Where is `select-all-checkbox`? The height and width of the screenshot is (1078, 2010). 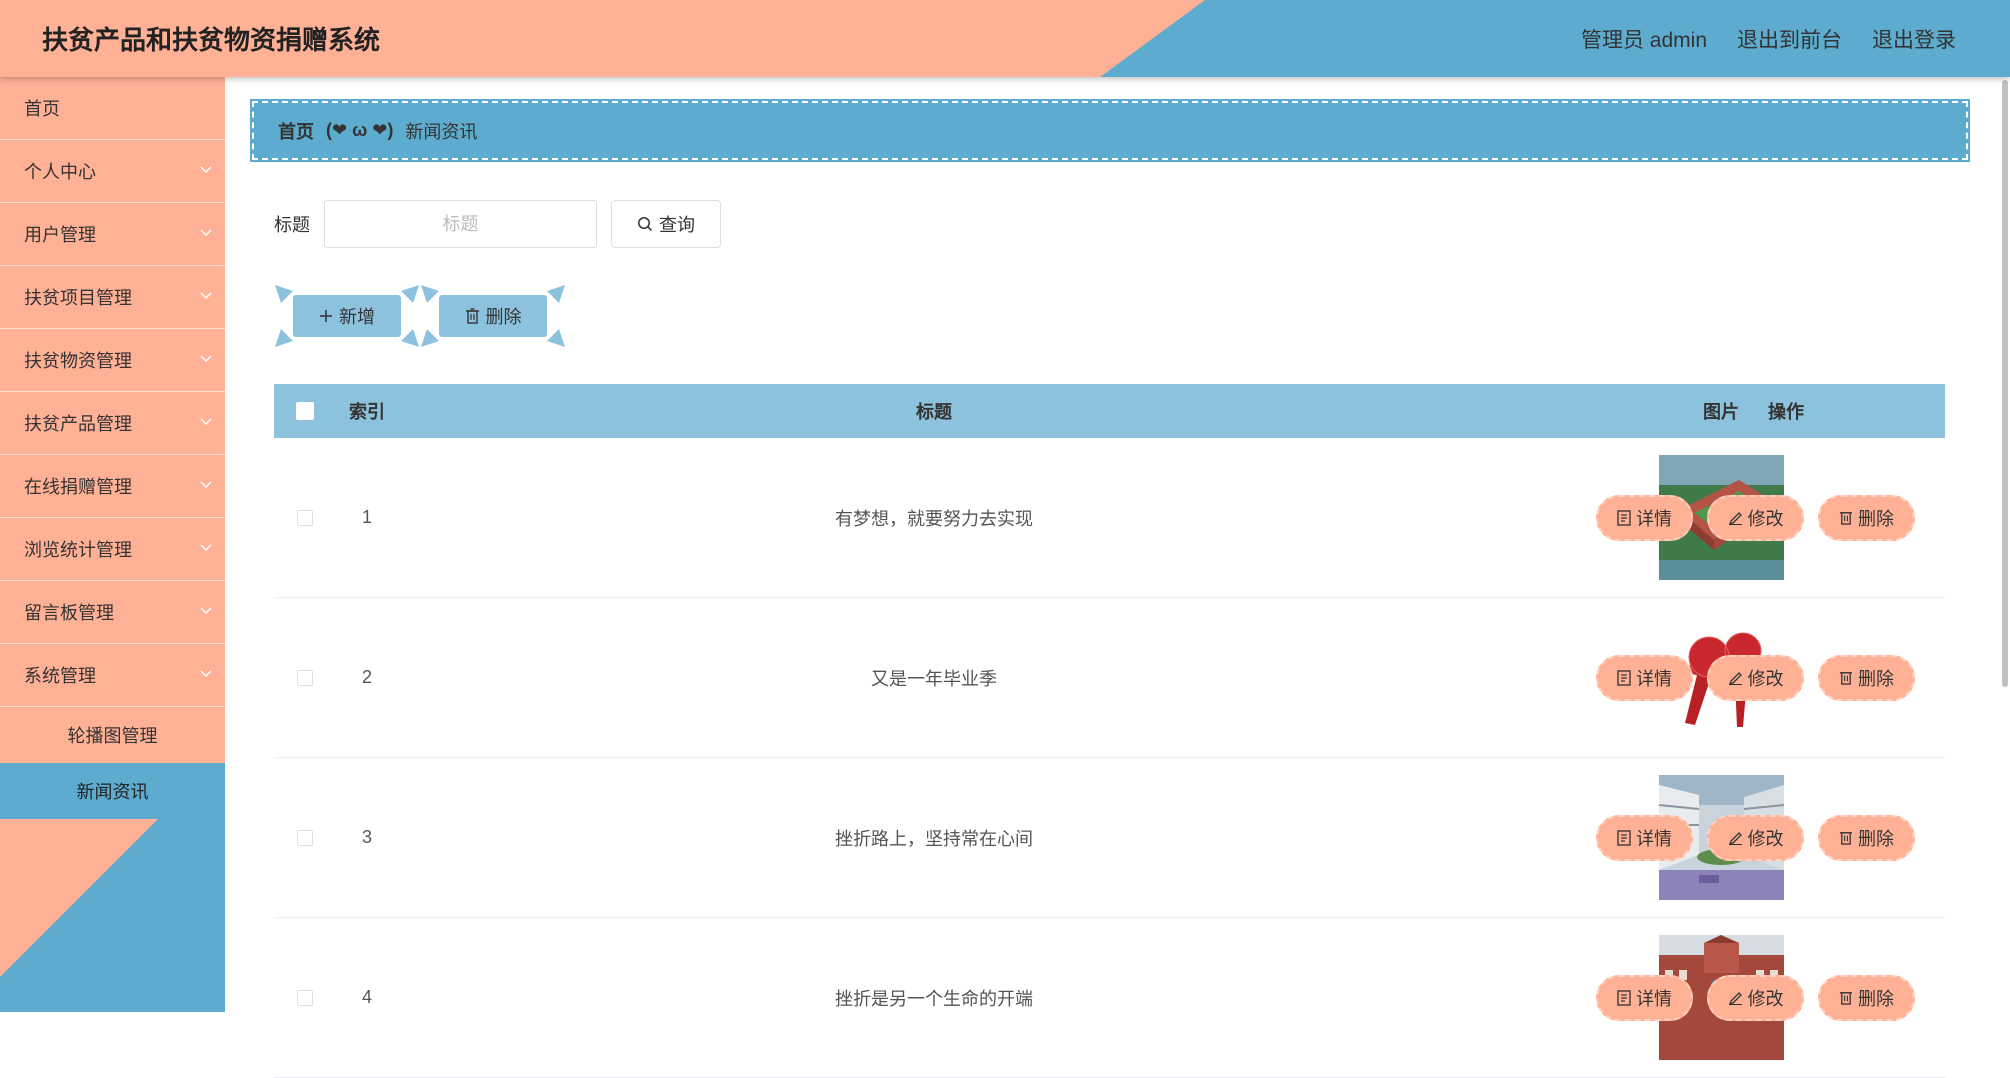
select-all-checkbox is located at coordinates (305, 411).